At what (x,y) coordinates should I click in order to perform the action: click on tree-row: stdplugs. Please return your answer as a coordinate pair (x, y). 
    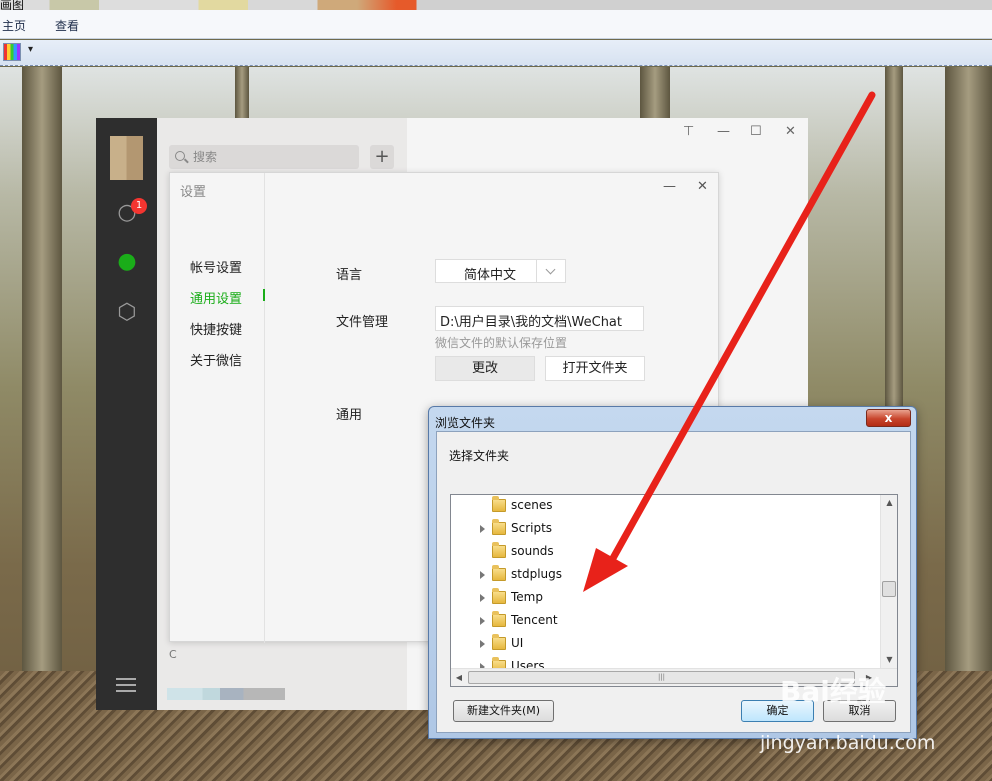
    Looking at the image, I should click on (665, 575).